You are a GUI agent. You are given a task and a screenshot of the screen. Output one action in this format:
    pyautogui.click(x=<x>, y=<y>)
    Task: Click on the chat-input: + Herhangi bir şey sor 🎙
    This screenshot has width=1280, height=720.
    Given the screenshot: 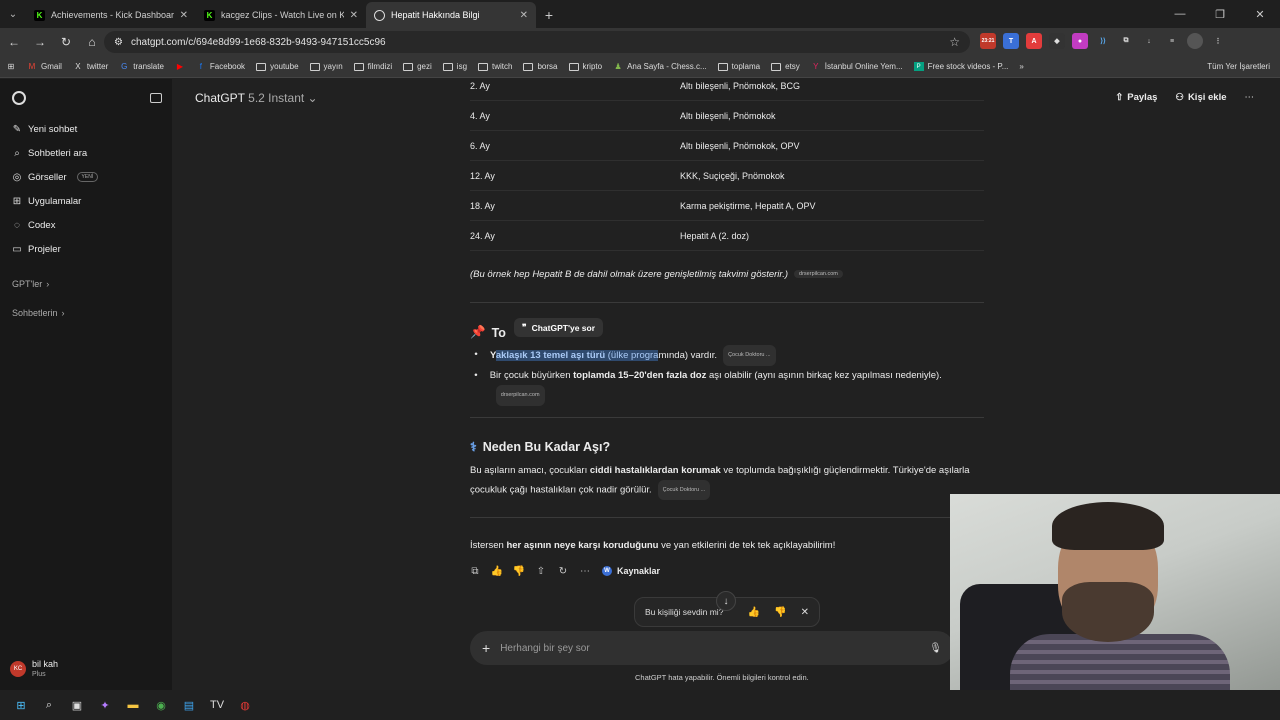 What is the action you would take?
    pyautogui.click(x=712, y=648)
    